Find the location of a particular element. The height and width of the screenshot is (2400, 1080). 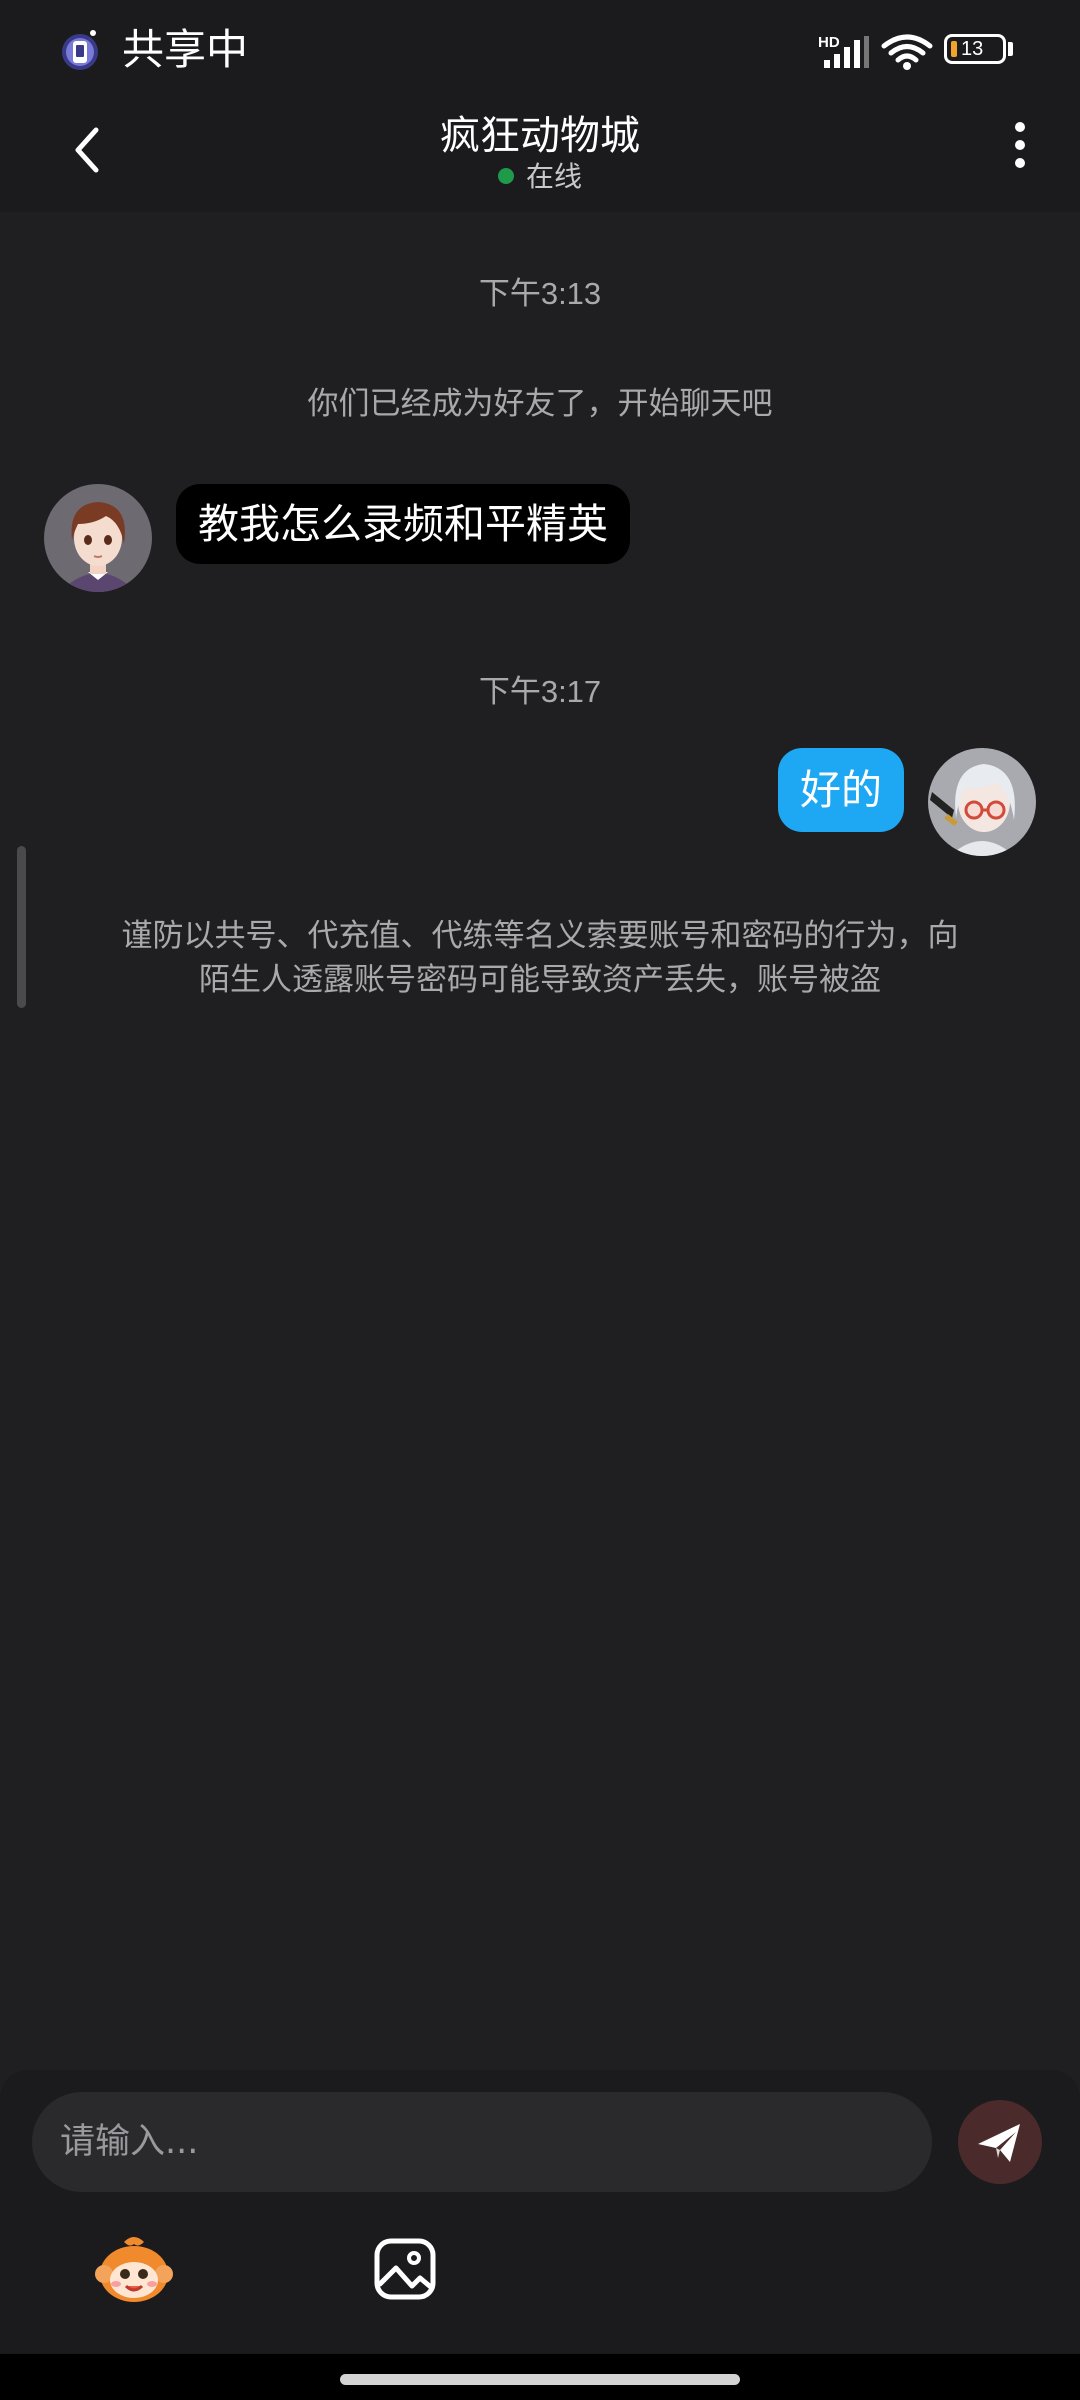

paper-plane-icon is located at coordinates (999, 2143).